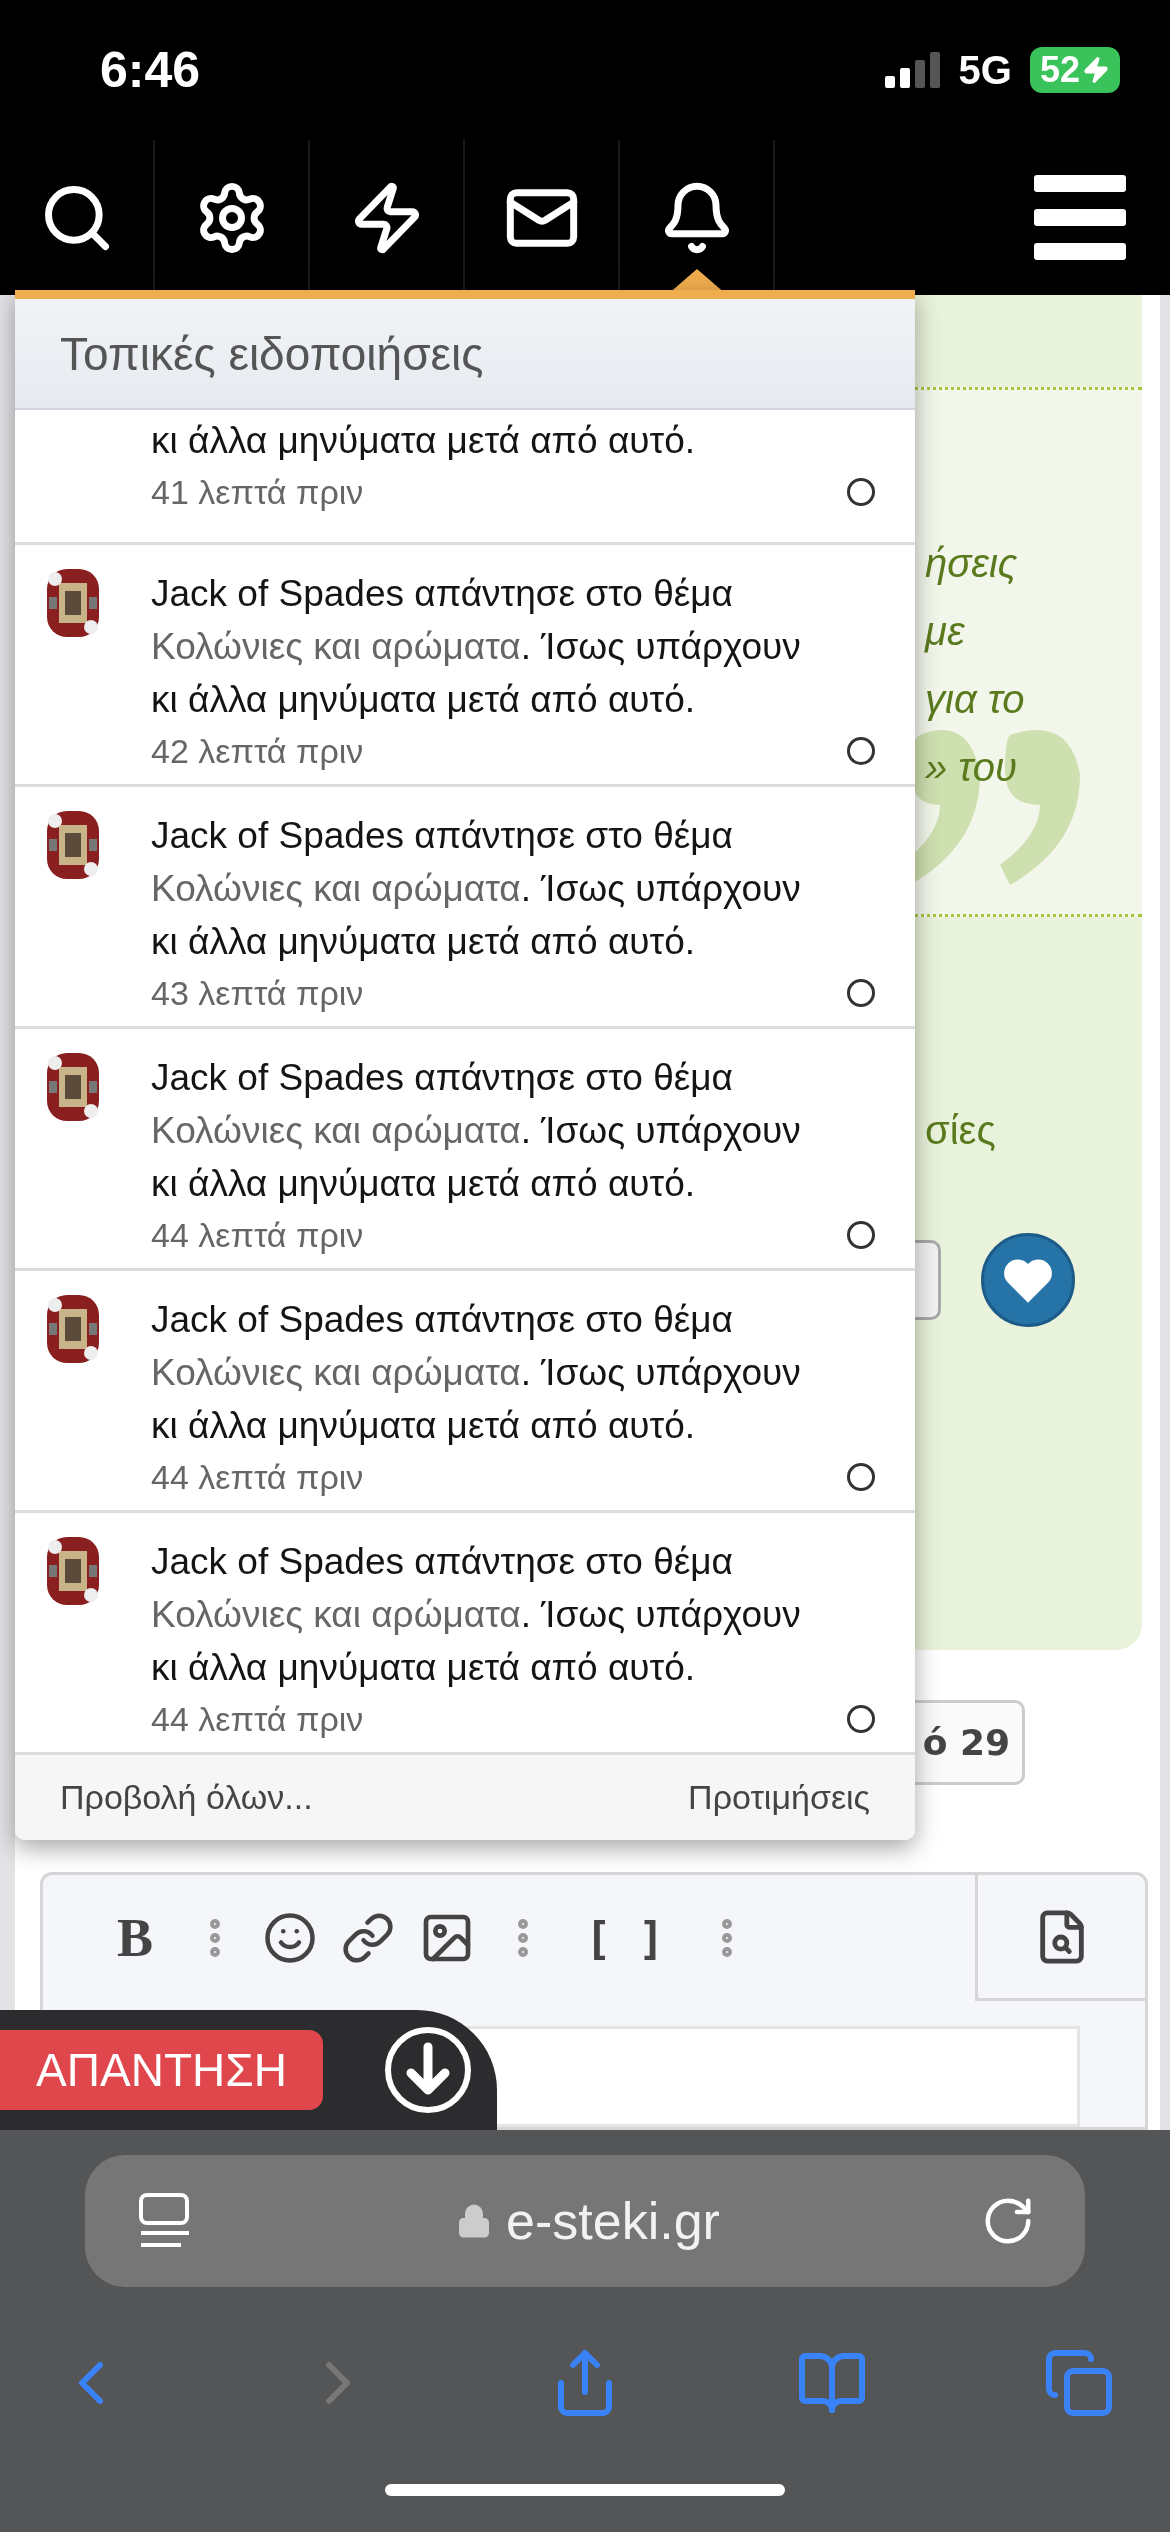 The image size is (1170, 2532). I want to click on quote-text: ήσεις, so click(972, 563).